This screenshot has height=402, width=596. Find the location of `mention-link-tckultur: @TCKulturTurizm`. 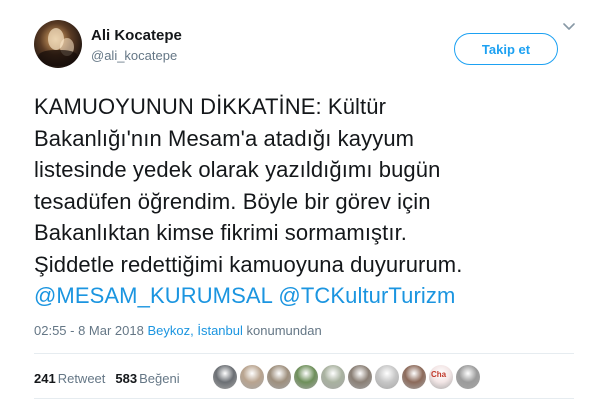

mention-link-tckultur: @TCKulturTurizm is located at coordinates (366, 295).